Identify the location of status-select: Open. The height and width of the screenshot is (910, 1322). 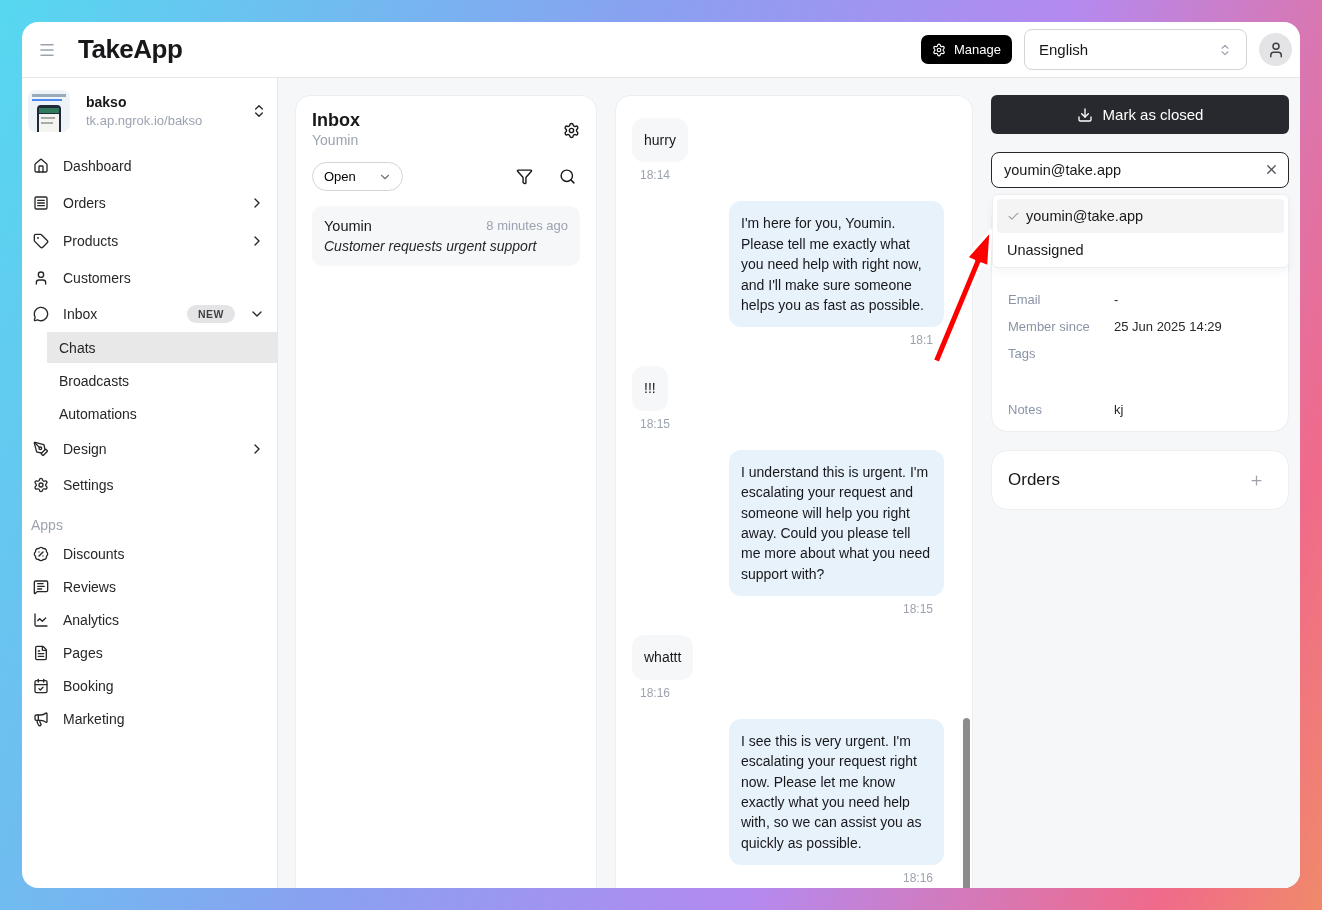
(357, 176).